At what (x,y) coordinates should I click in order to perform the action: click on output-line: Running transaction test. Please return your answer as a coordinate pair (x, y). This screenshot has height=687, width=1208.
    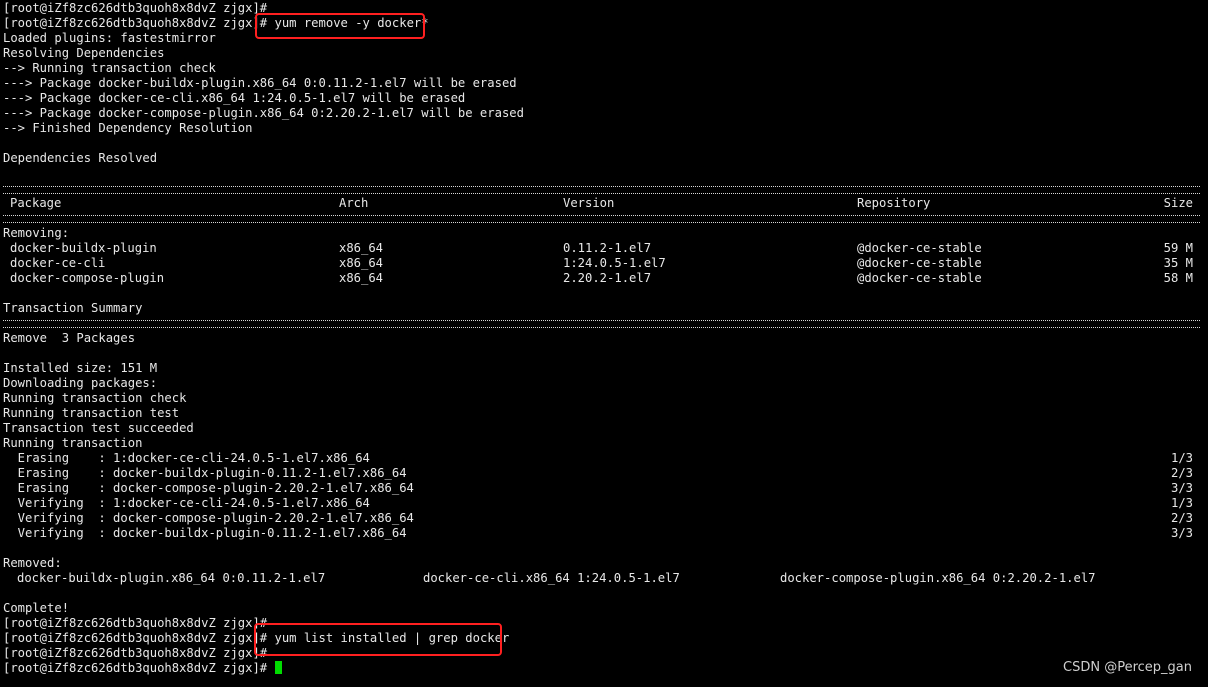
    Looking at the image, I should click on (91, 413).